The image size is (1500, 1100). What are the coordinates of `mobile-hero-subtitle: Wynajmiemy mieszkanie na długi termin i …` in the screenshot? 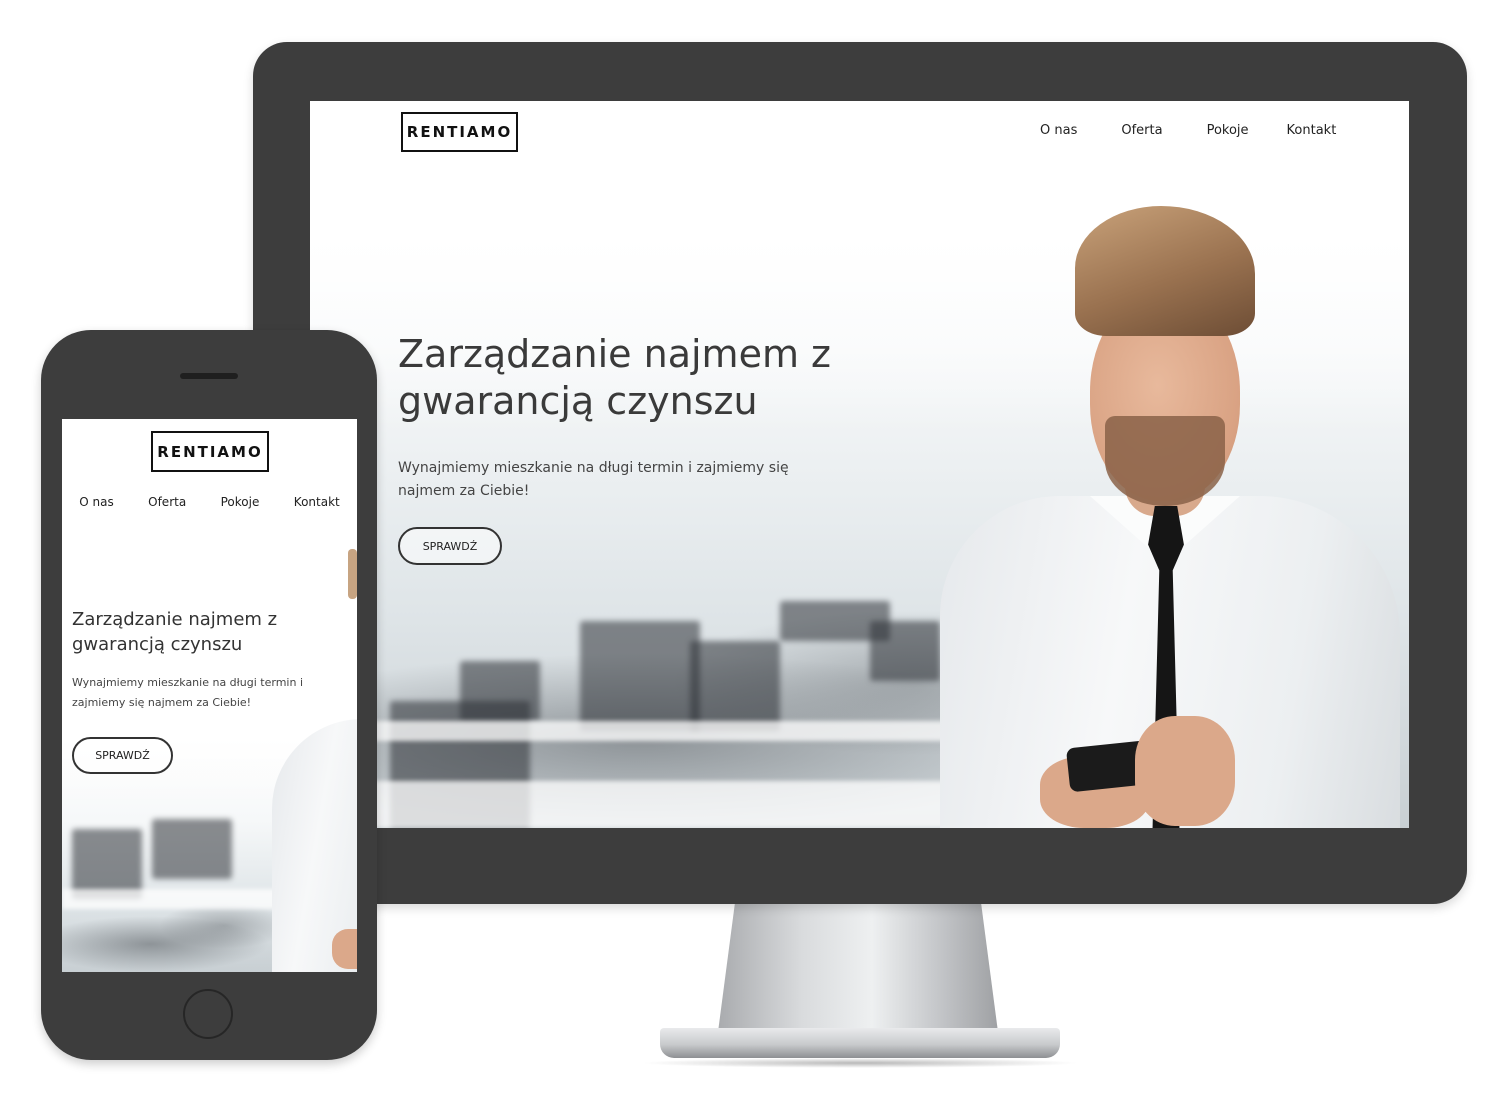 It's located at (188, 692).